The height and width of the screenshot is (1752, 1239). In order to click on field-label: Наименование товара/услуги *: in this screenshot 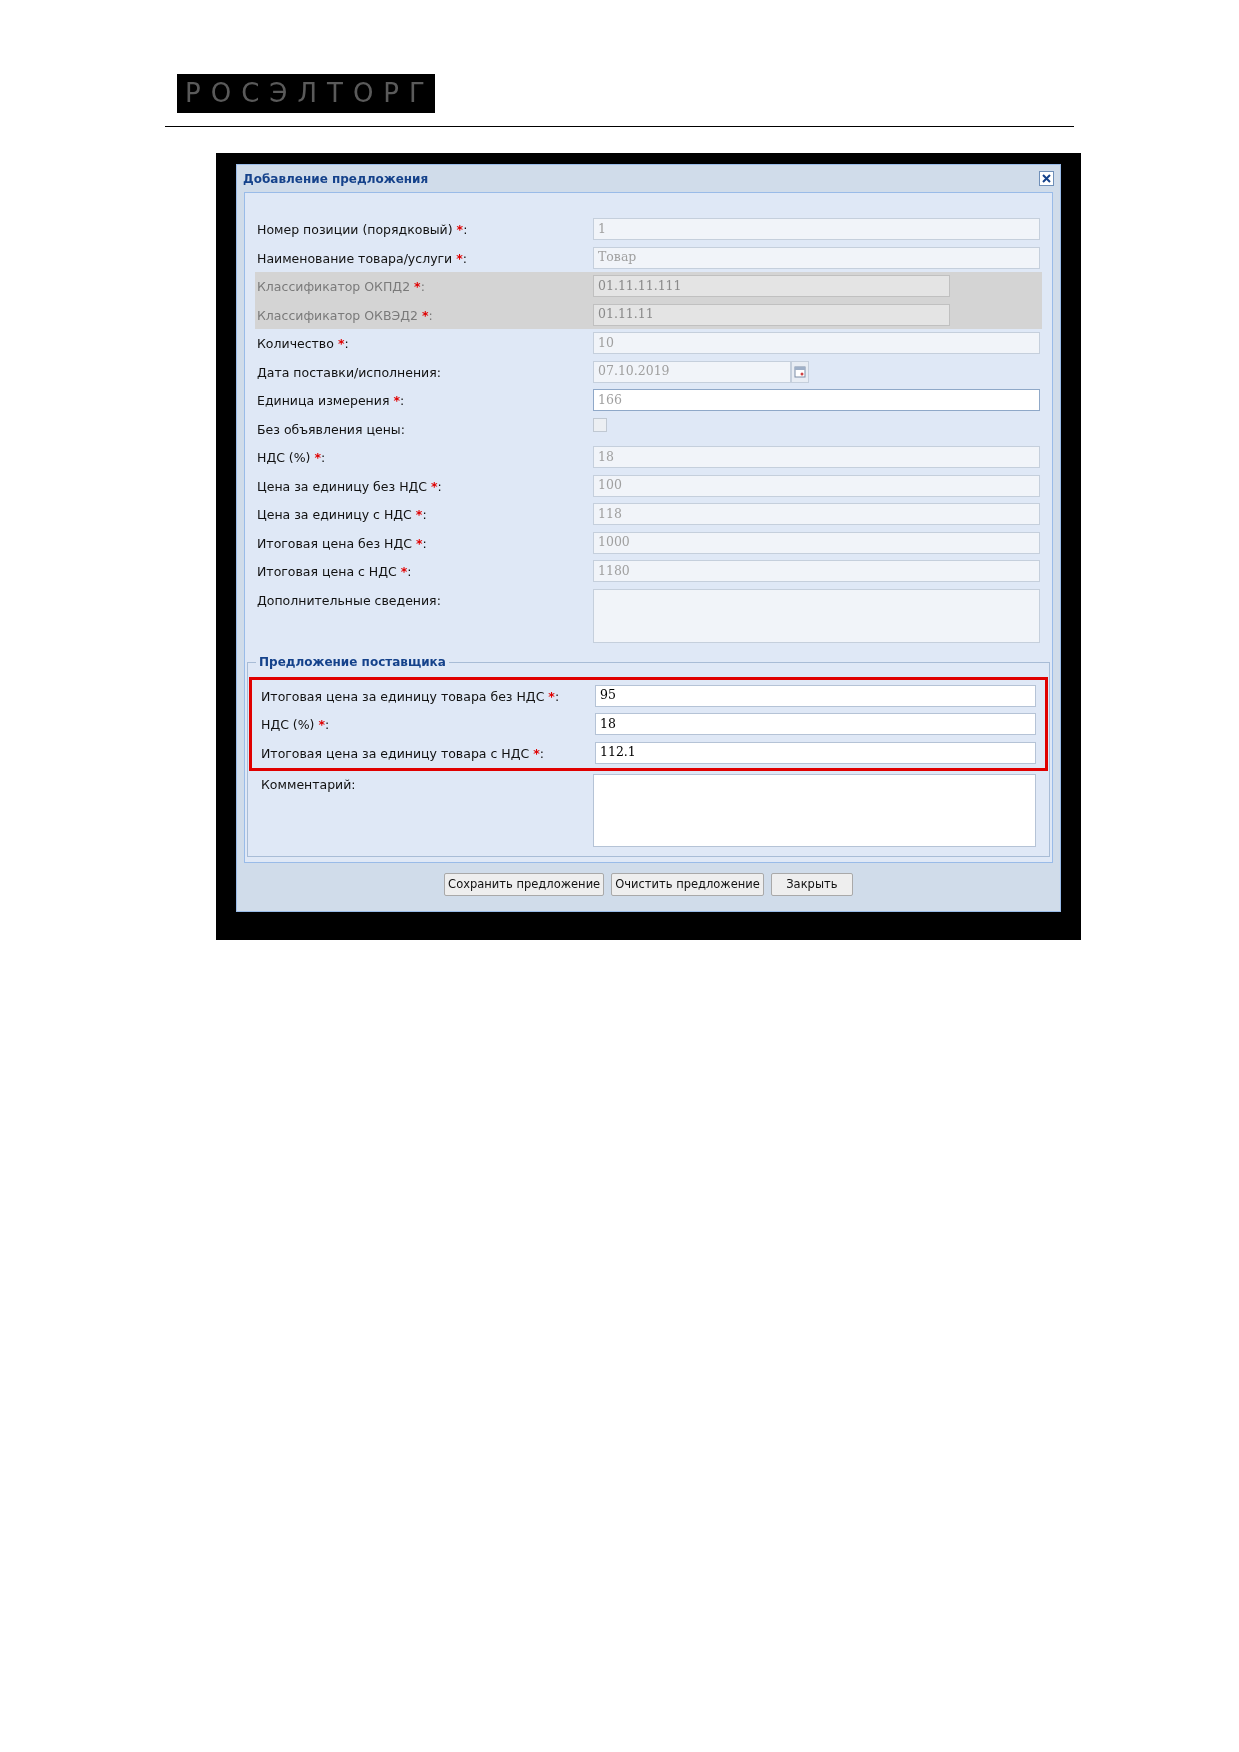, I will do `click(362, 258)`.